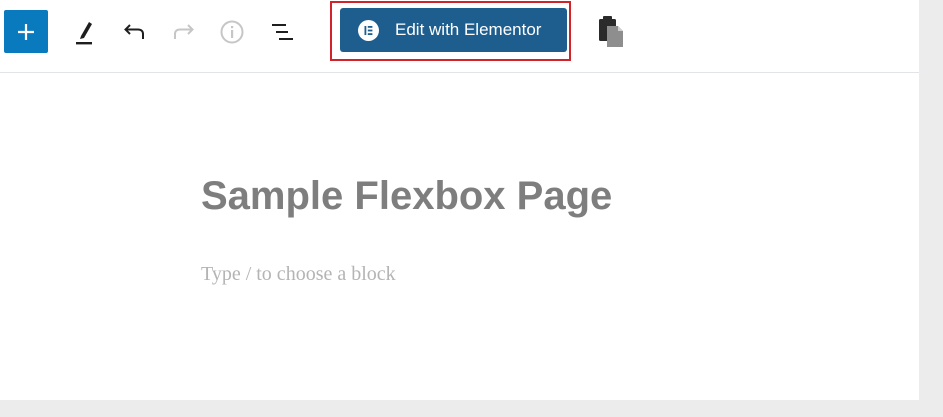 The height and width of the screenshot is (417, 943). I want to click on undo-icon, so click(134, 31).